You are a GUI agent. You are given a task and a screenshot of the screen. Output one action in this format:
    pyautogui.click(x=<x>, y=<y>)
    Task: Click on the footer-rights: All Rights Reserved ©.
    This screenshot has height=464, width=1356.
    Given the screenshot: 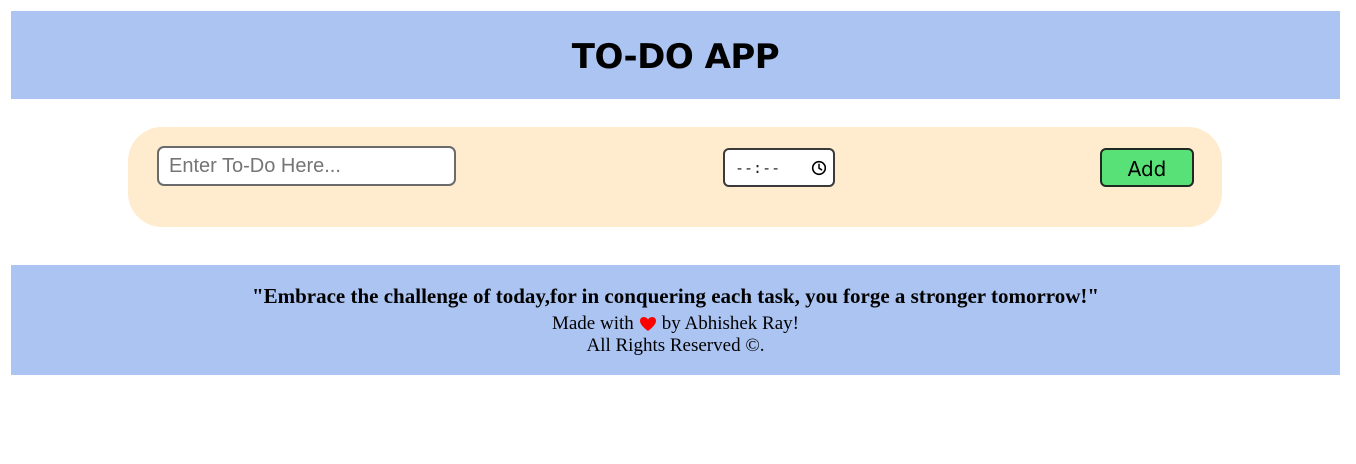 What is the action you would take?
    pyautogui.click(x=675, y=345)
    